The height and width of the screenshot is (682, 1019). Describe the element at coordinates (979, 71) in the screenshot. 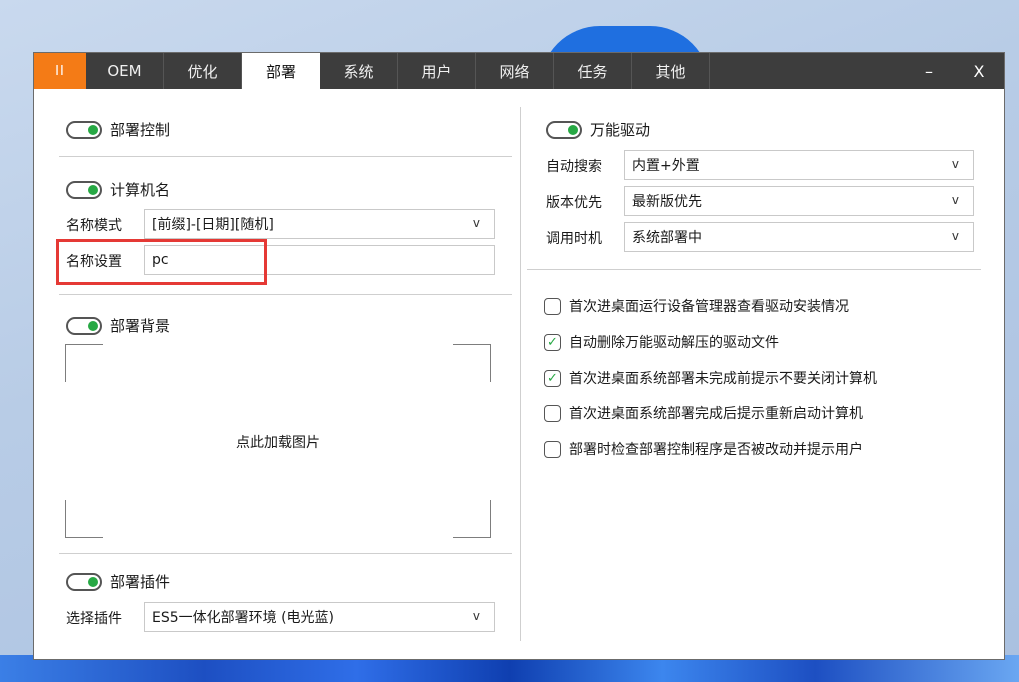

I see `close-button: X` at that location.